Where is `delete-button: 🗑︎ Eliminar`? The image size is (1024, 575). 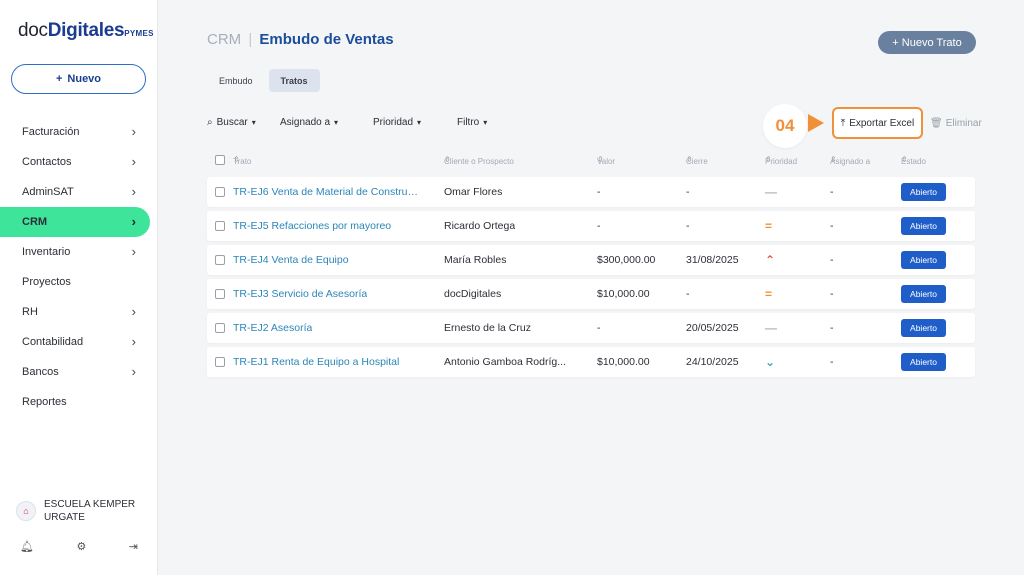 delete-button: 🗑︎ Eliminar is located at coordinates (956, 123).